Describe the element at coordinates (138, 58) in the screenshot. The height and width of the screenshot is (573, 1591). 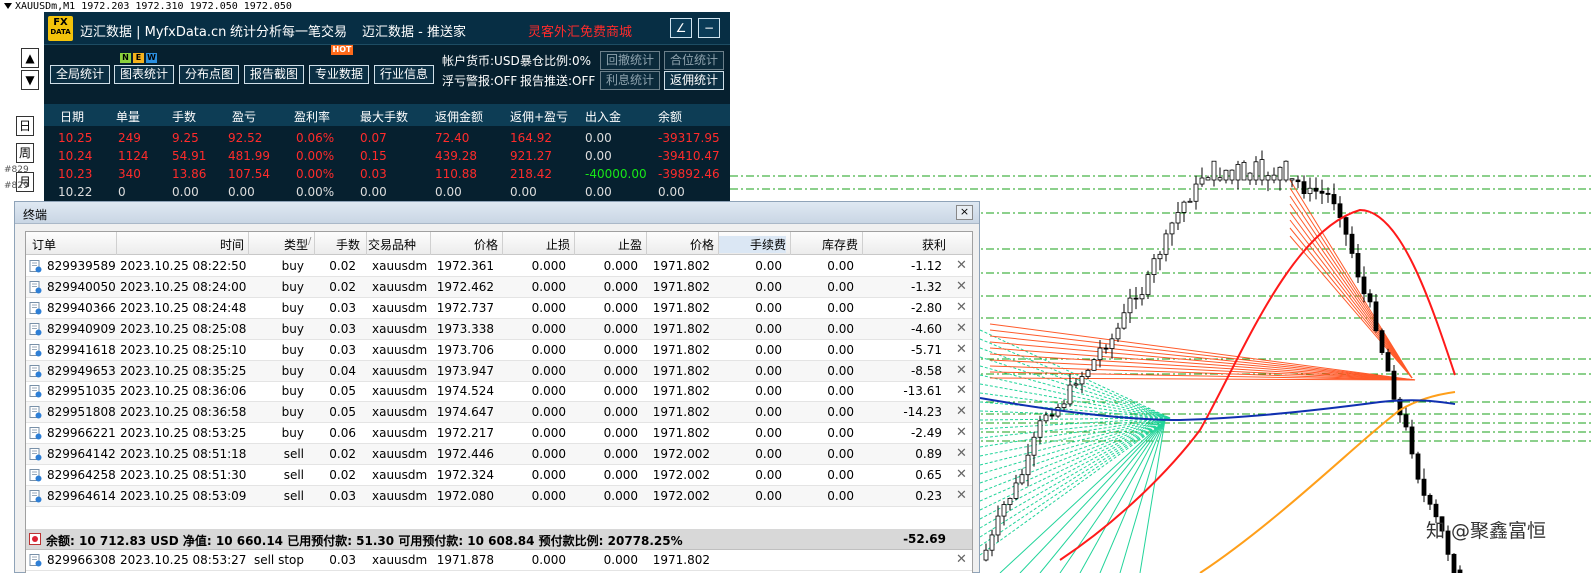
I see `tag-e-icon: E` at that location.